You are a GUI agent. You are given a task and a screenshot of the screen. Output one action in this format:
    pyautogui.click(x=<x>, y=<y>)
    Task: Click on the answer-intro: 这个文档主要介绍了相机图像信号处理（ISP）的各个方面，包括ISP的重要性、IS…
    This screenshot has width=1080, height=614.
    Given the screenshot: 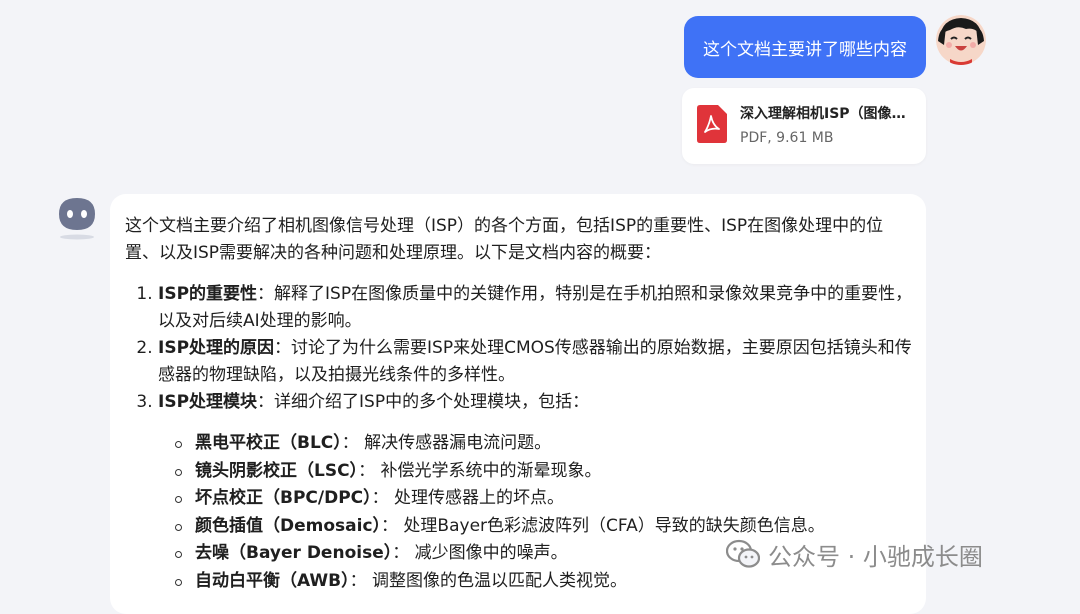 What is the action you would take?
    pyautogui.click(x=504, y=239)
    